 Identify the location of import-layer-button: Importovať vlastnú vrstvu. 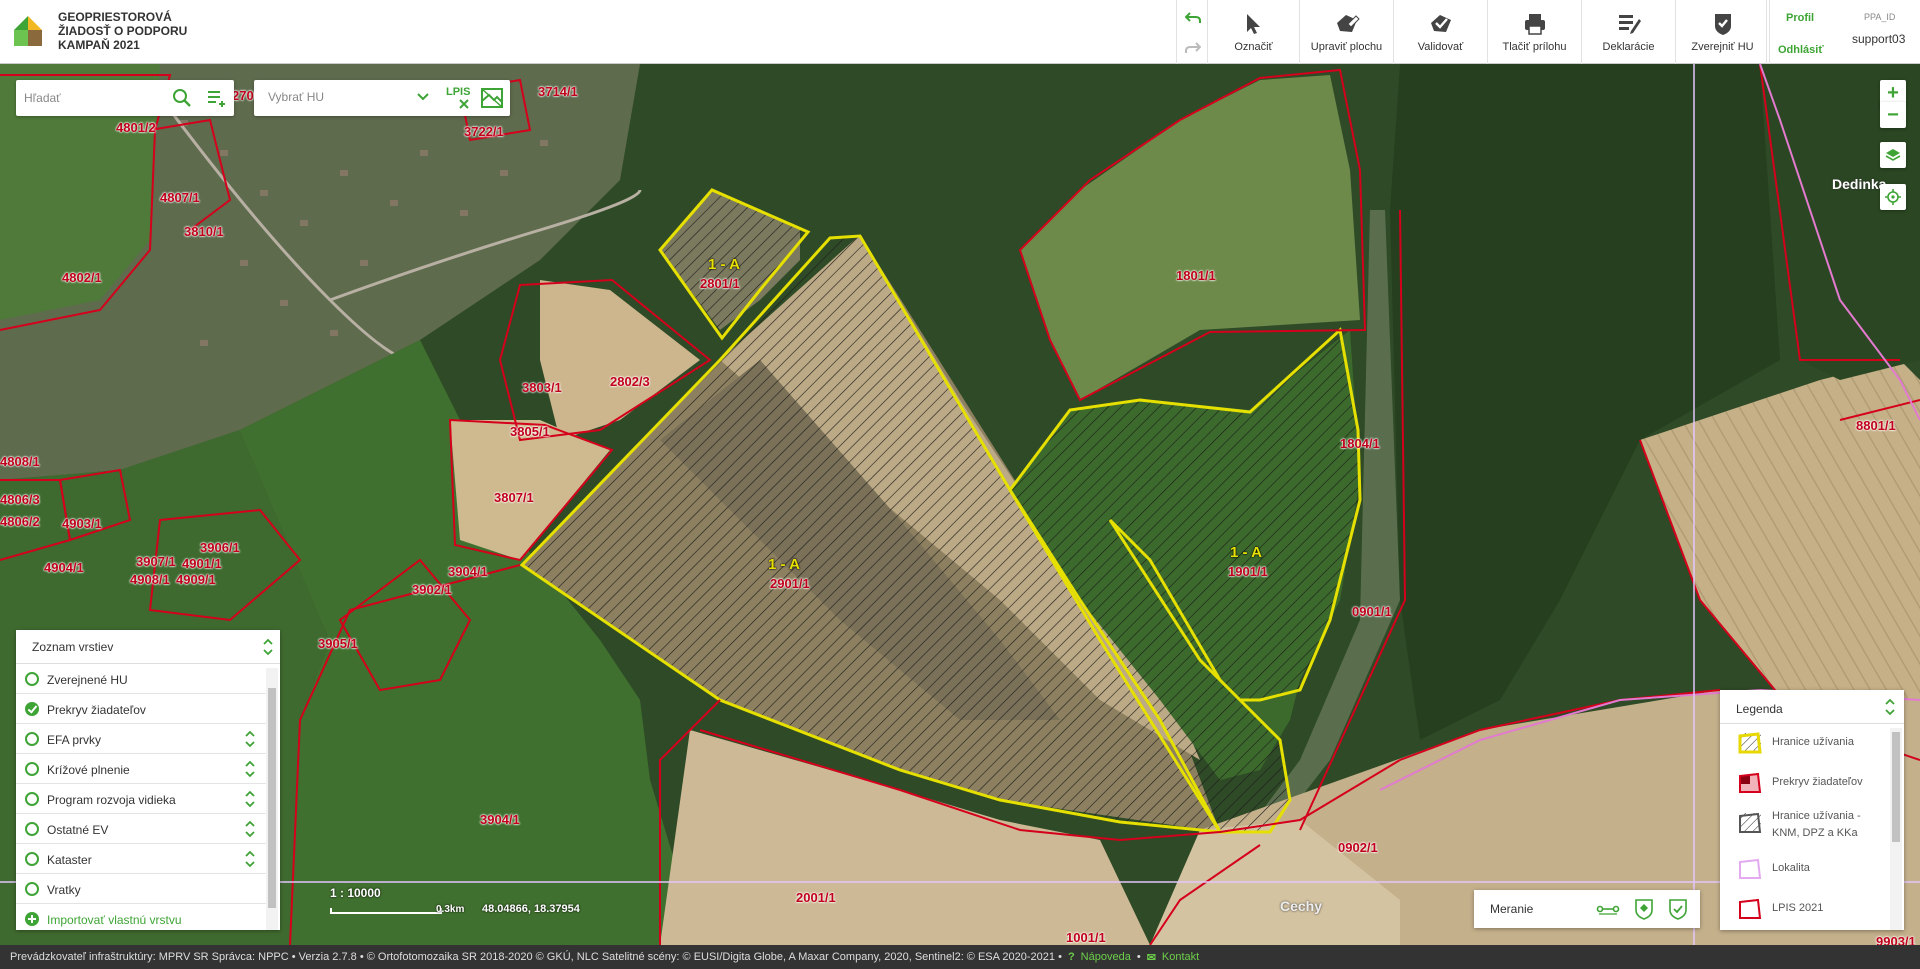
(141, 919).